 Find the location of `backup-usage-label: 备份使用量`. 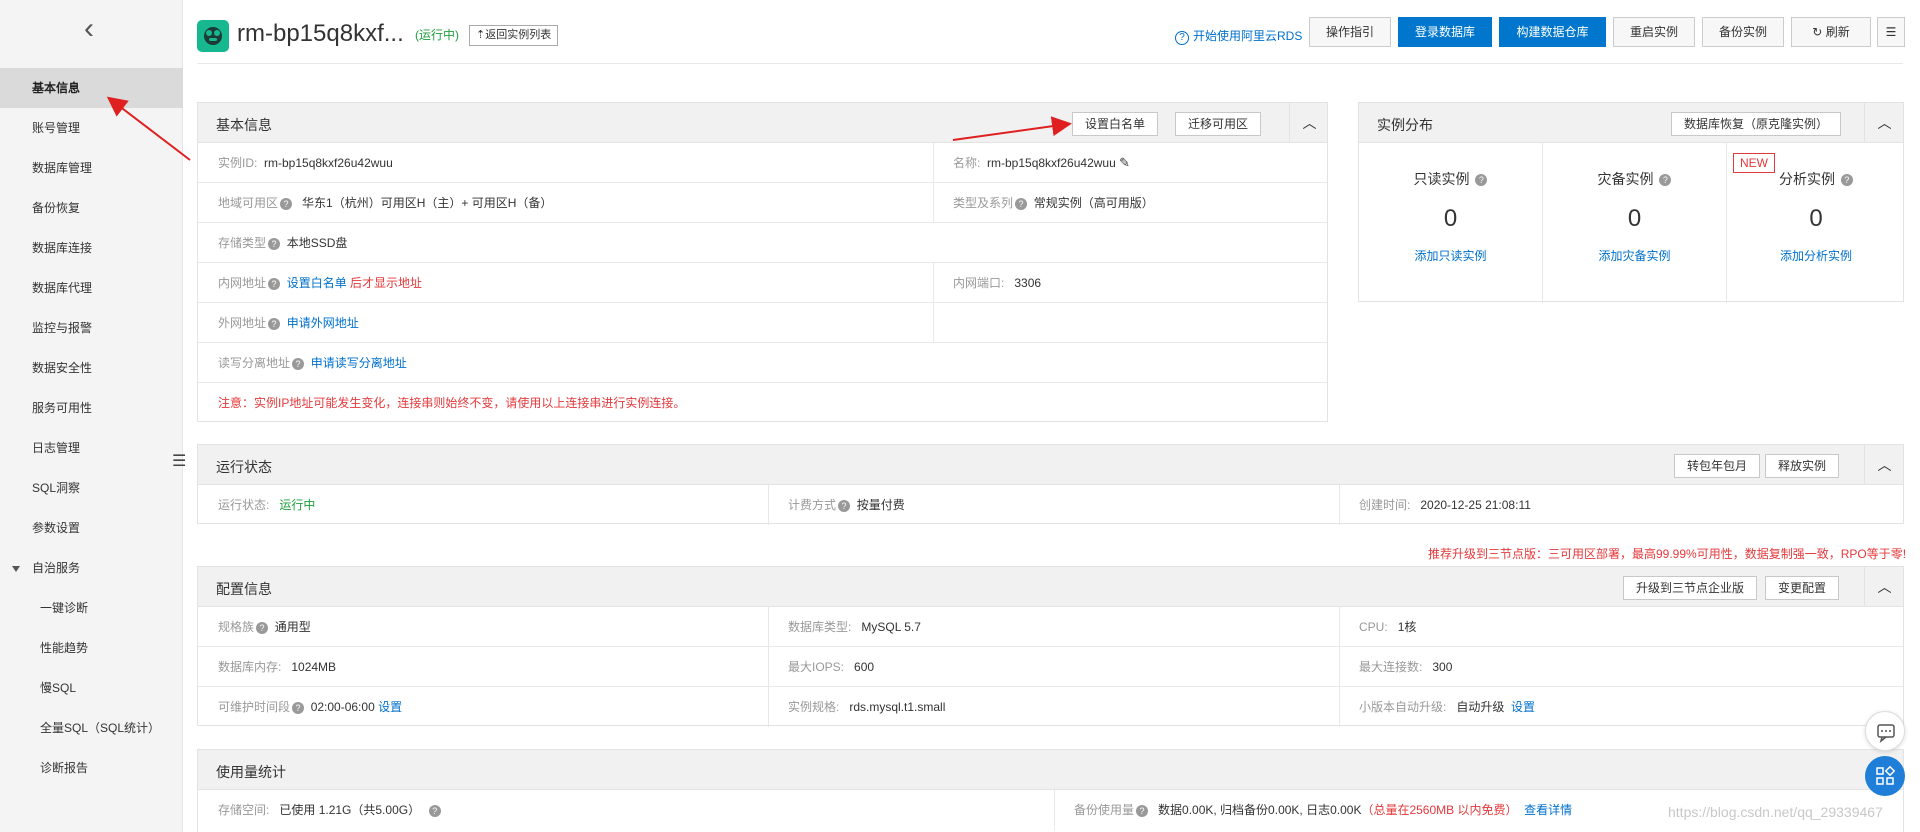

backup-usage-label: 备份使用量 is located at coordinates (1104, 810).